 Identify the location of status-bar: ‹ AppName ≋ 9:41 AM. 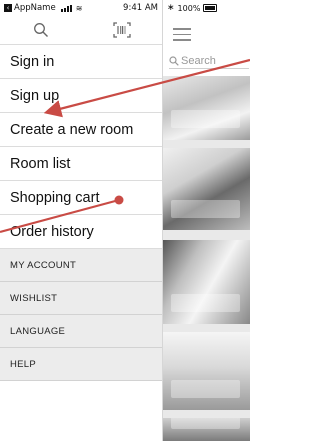
(81, 8).